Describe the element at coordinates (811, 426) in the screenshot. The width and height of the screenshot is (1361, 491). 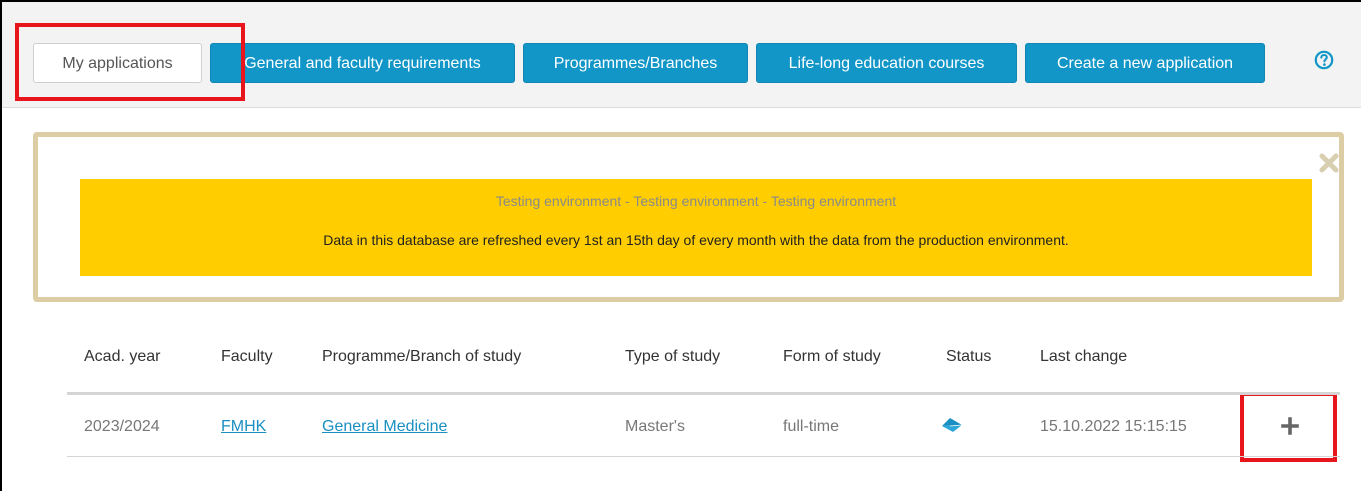
I see `cell-form-of-study: full-time` at that location.